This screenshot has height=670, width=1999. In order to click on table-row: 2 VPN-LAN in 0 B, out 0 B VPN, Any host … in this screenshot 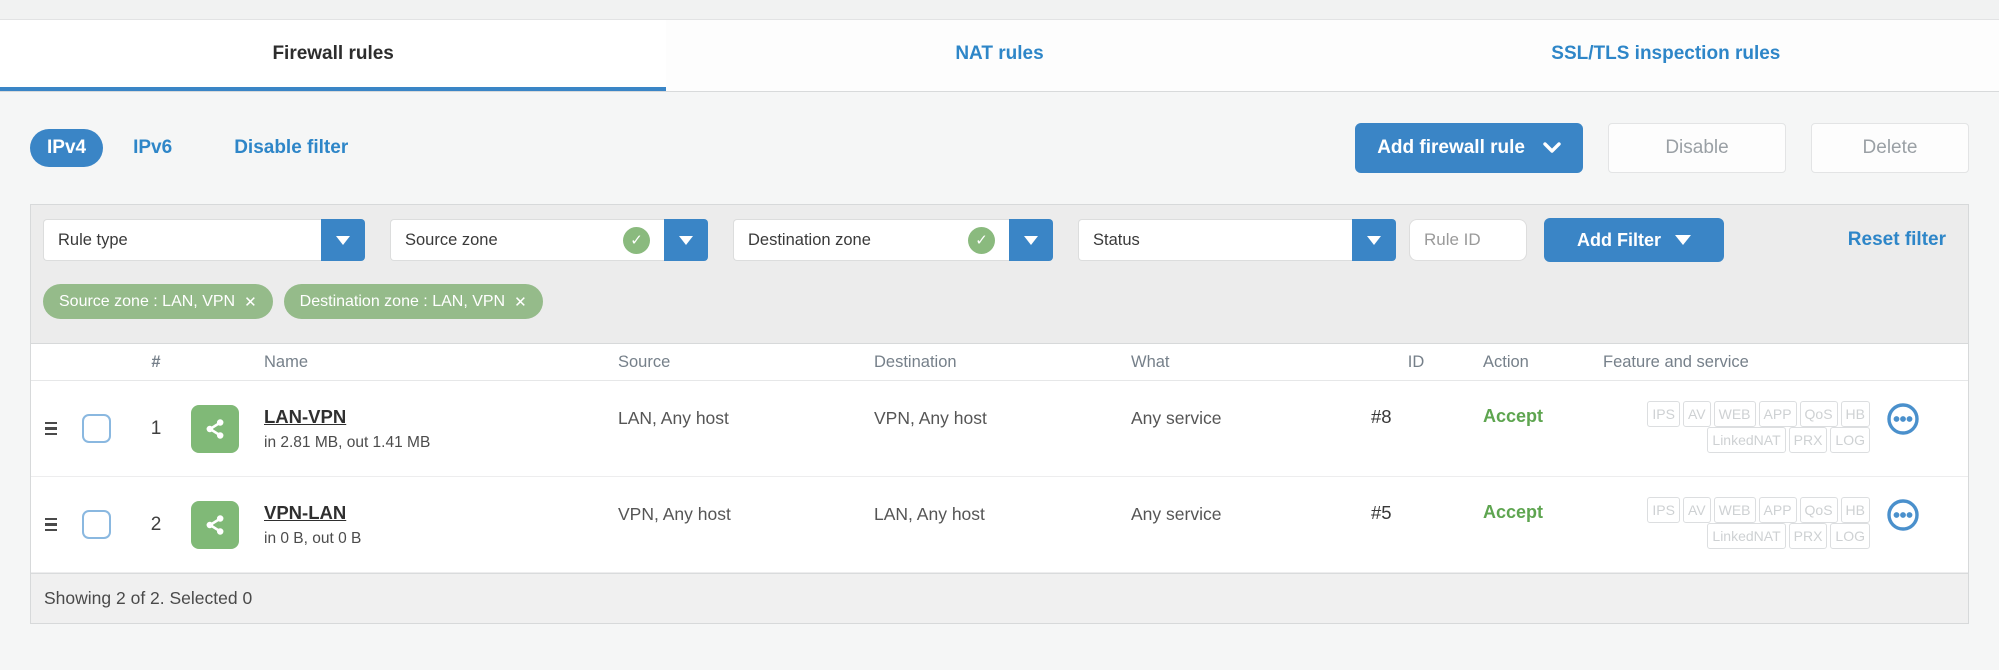, I will do `click(999, 525)`.